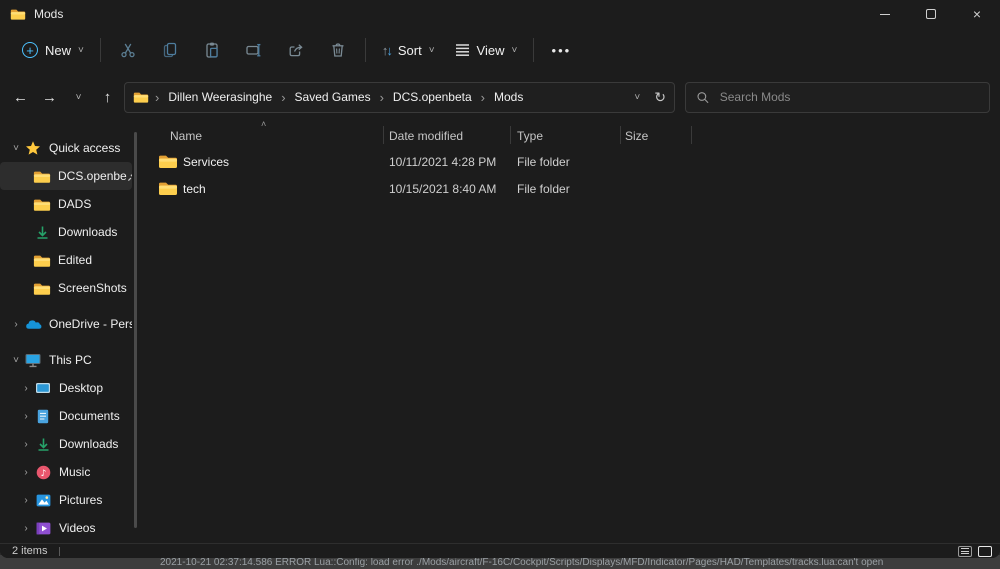 This screenshot has width=1000, height=569. I want to click on new-button: + New ˅, so click(53, 50).